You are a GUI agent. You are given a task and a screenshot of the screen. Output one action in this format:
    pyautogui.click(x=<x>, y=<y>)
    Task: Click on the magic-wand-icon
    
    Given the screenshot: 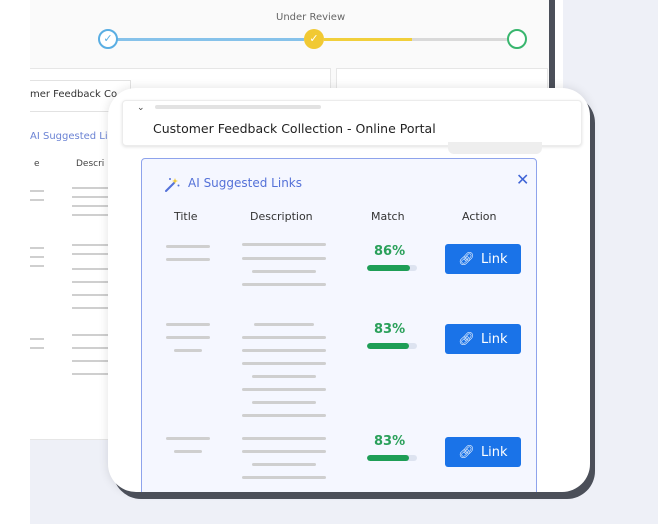 What is the action you would take?
    pyautogui.click(x=172, y=185)
    